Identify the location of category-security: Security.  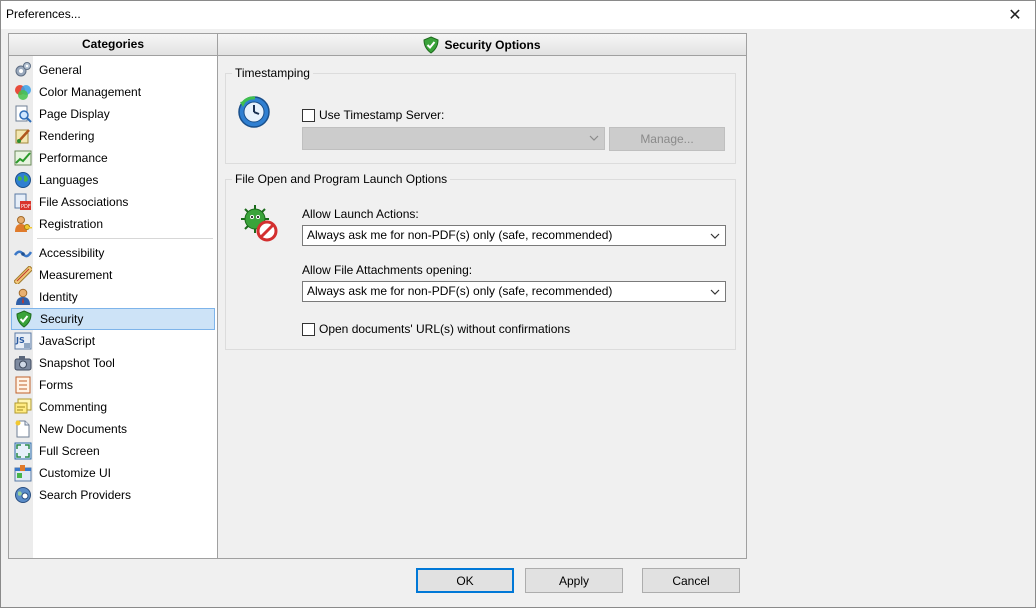
(113, 319).